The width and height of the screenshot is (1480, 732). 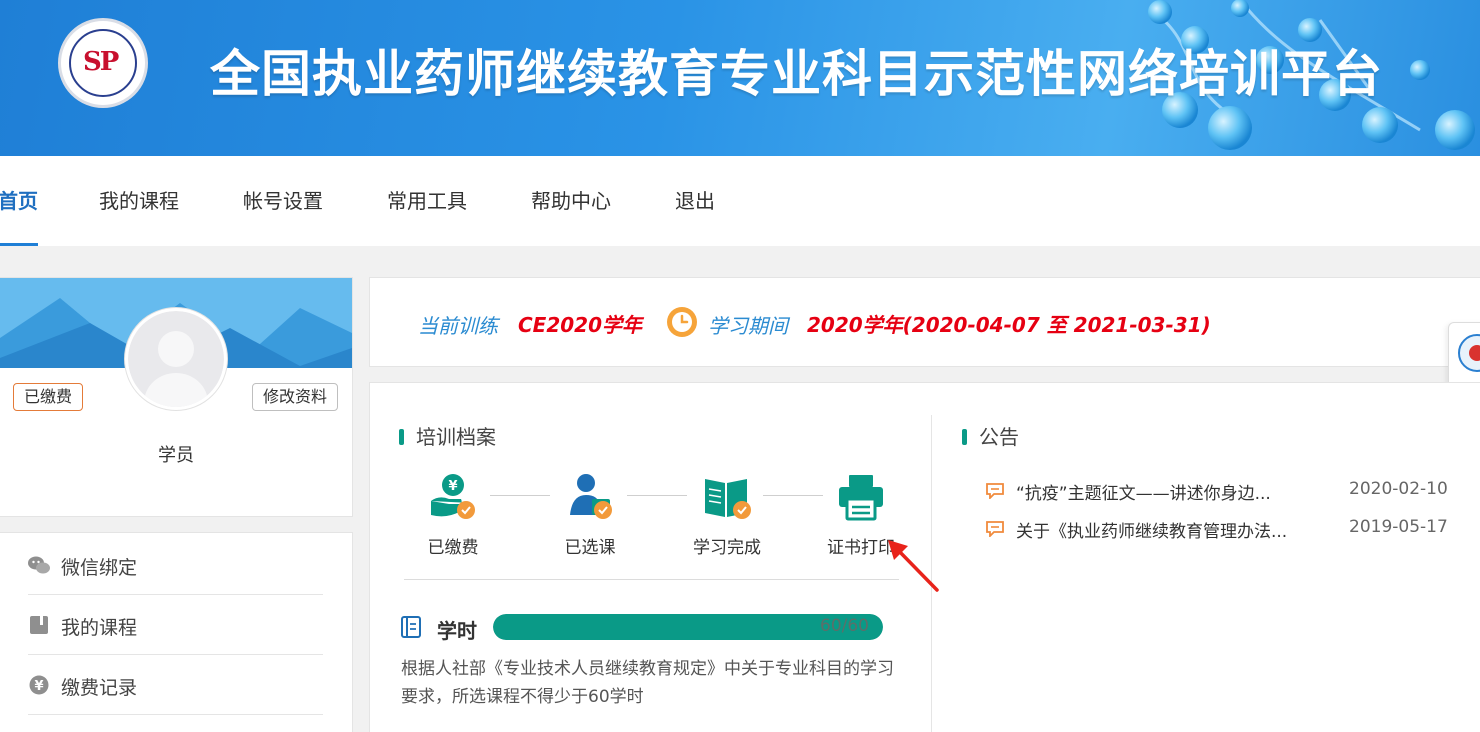 I want to click on nav-item-account-settings: 帐号设置, so click(x=283, y=201).